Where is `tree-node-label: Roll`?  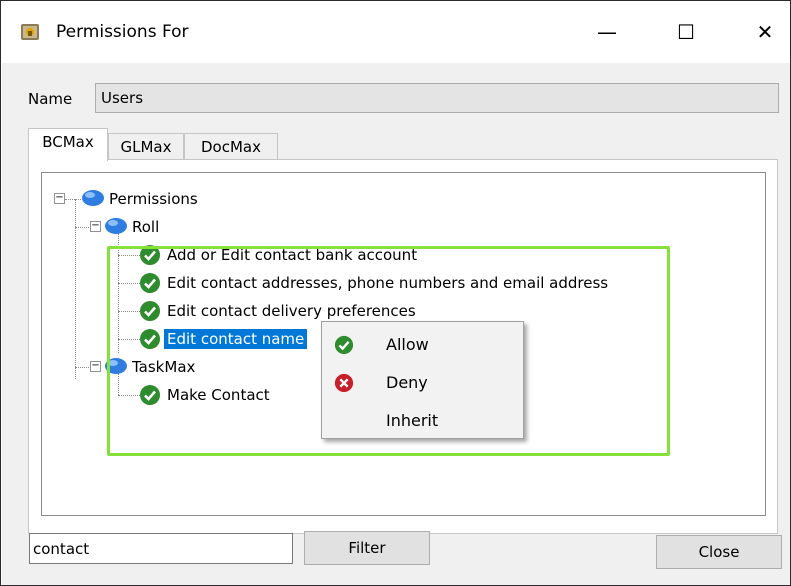 tree-node-label: Roll is located at coordinates (146, 227).